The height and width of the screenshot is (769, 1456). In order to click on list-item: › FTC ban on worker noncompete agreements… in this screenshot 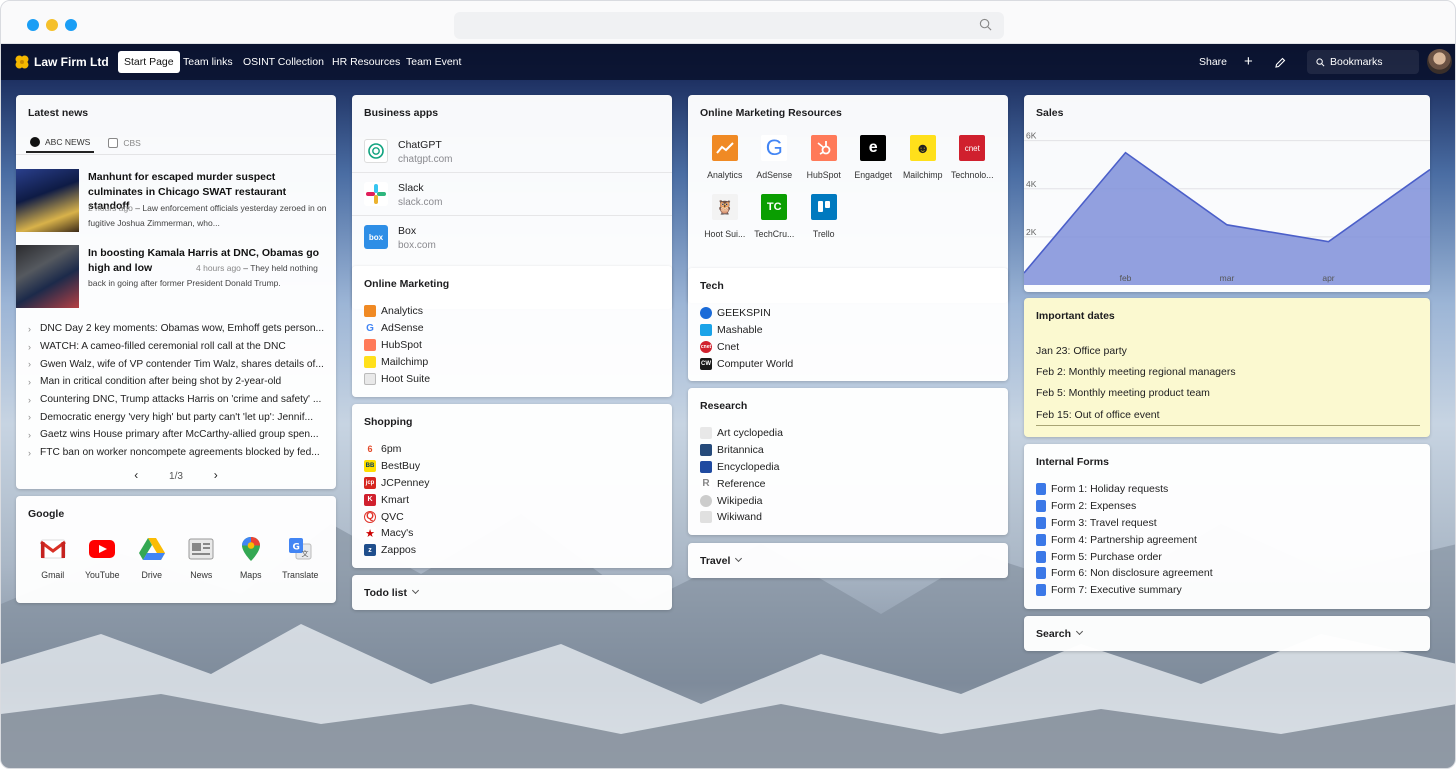, I will do `click(182, 453)`.